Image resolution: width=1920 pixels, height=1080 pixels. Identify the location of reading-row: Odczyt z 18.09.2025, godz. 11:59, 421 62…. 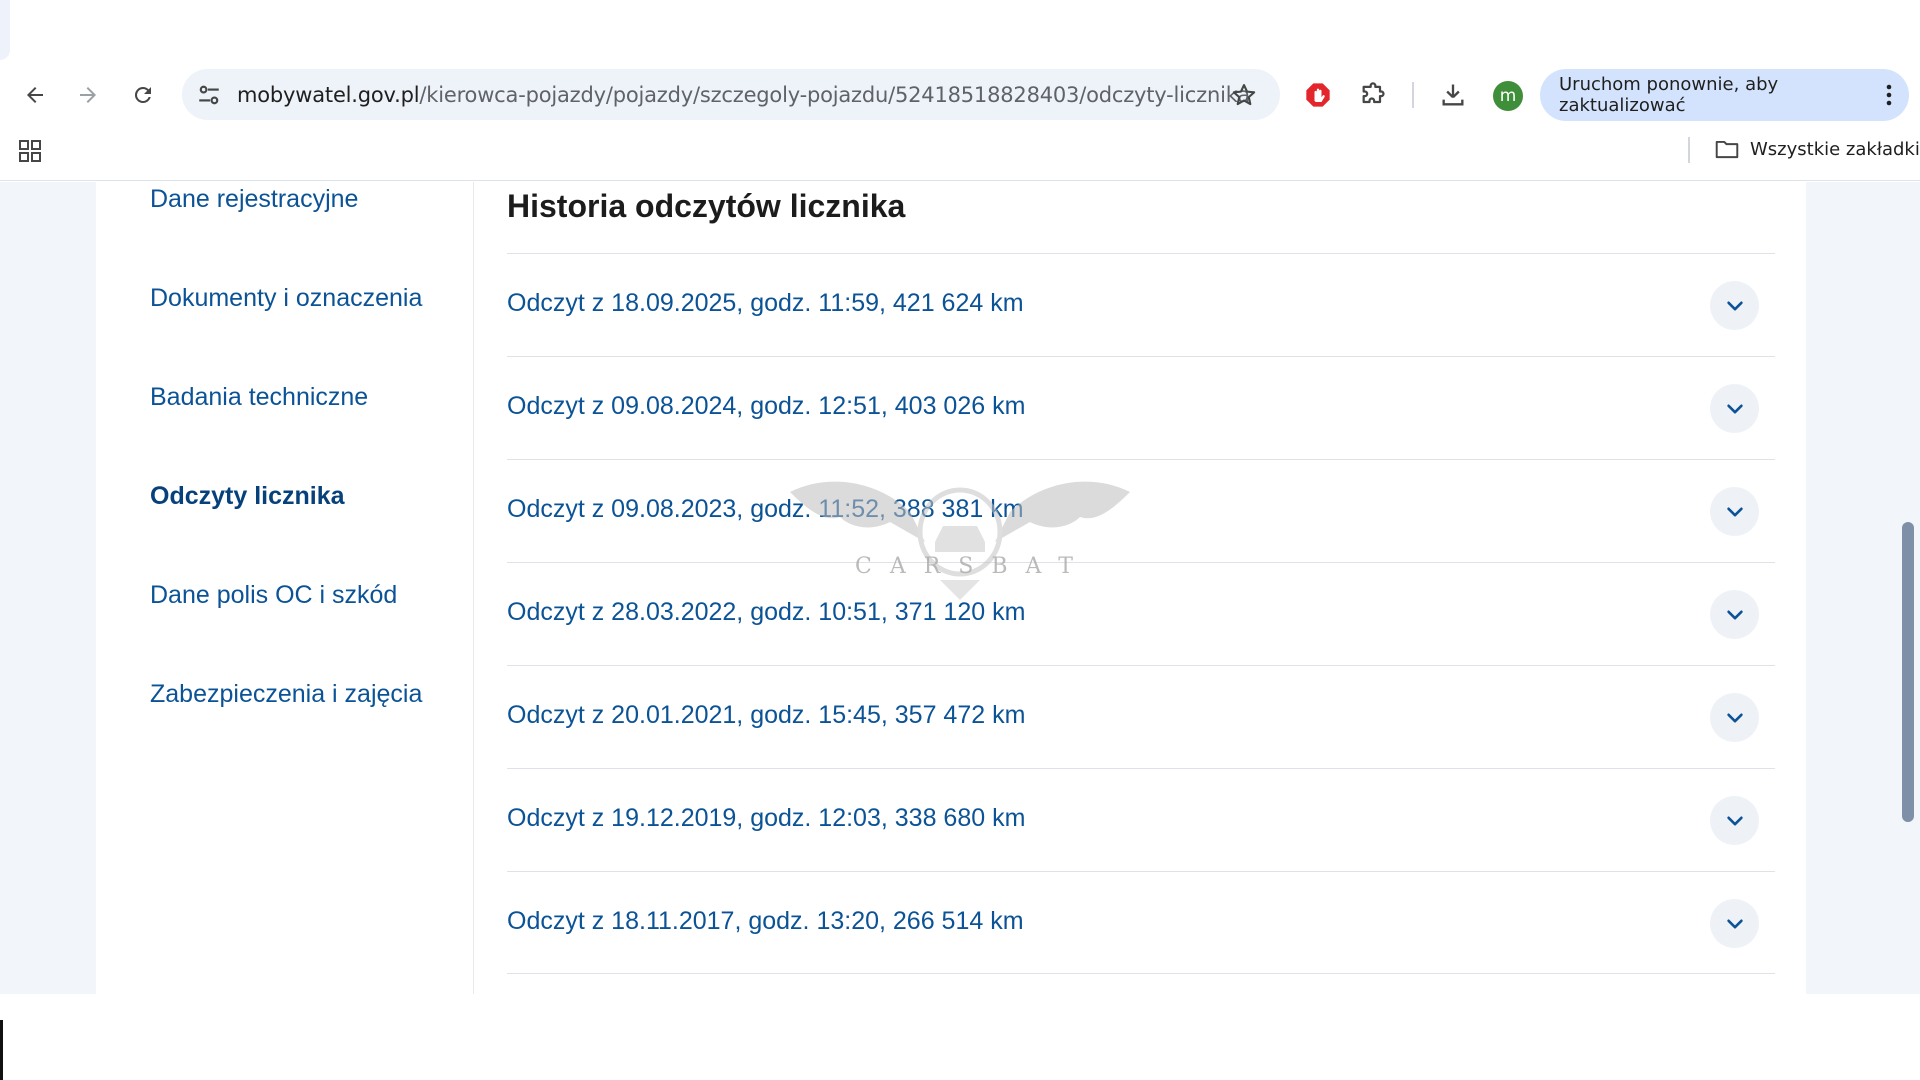
(1141, 304).